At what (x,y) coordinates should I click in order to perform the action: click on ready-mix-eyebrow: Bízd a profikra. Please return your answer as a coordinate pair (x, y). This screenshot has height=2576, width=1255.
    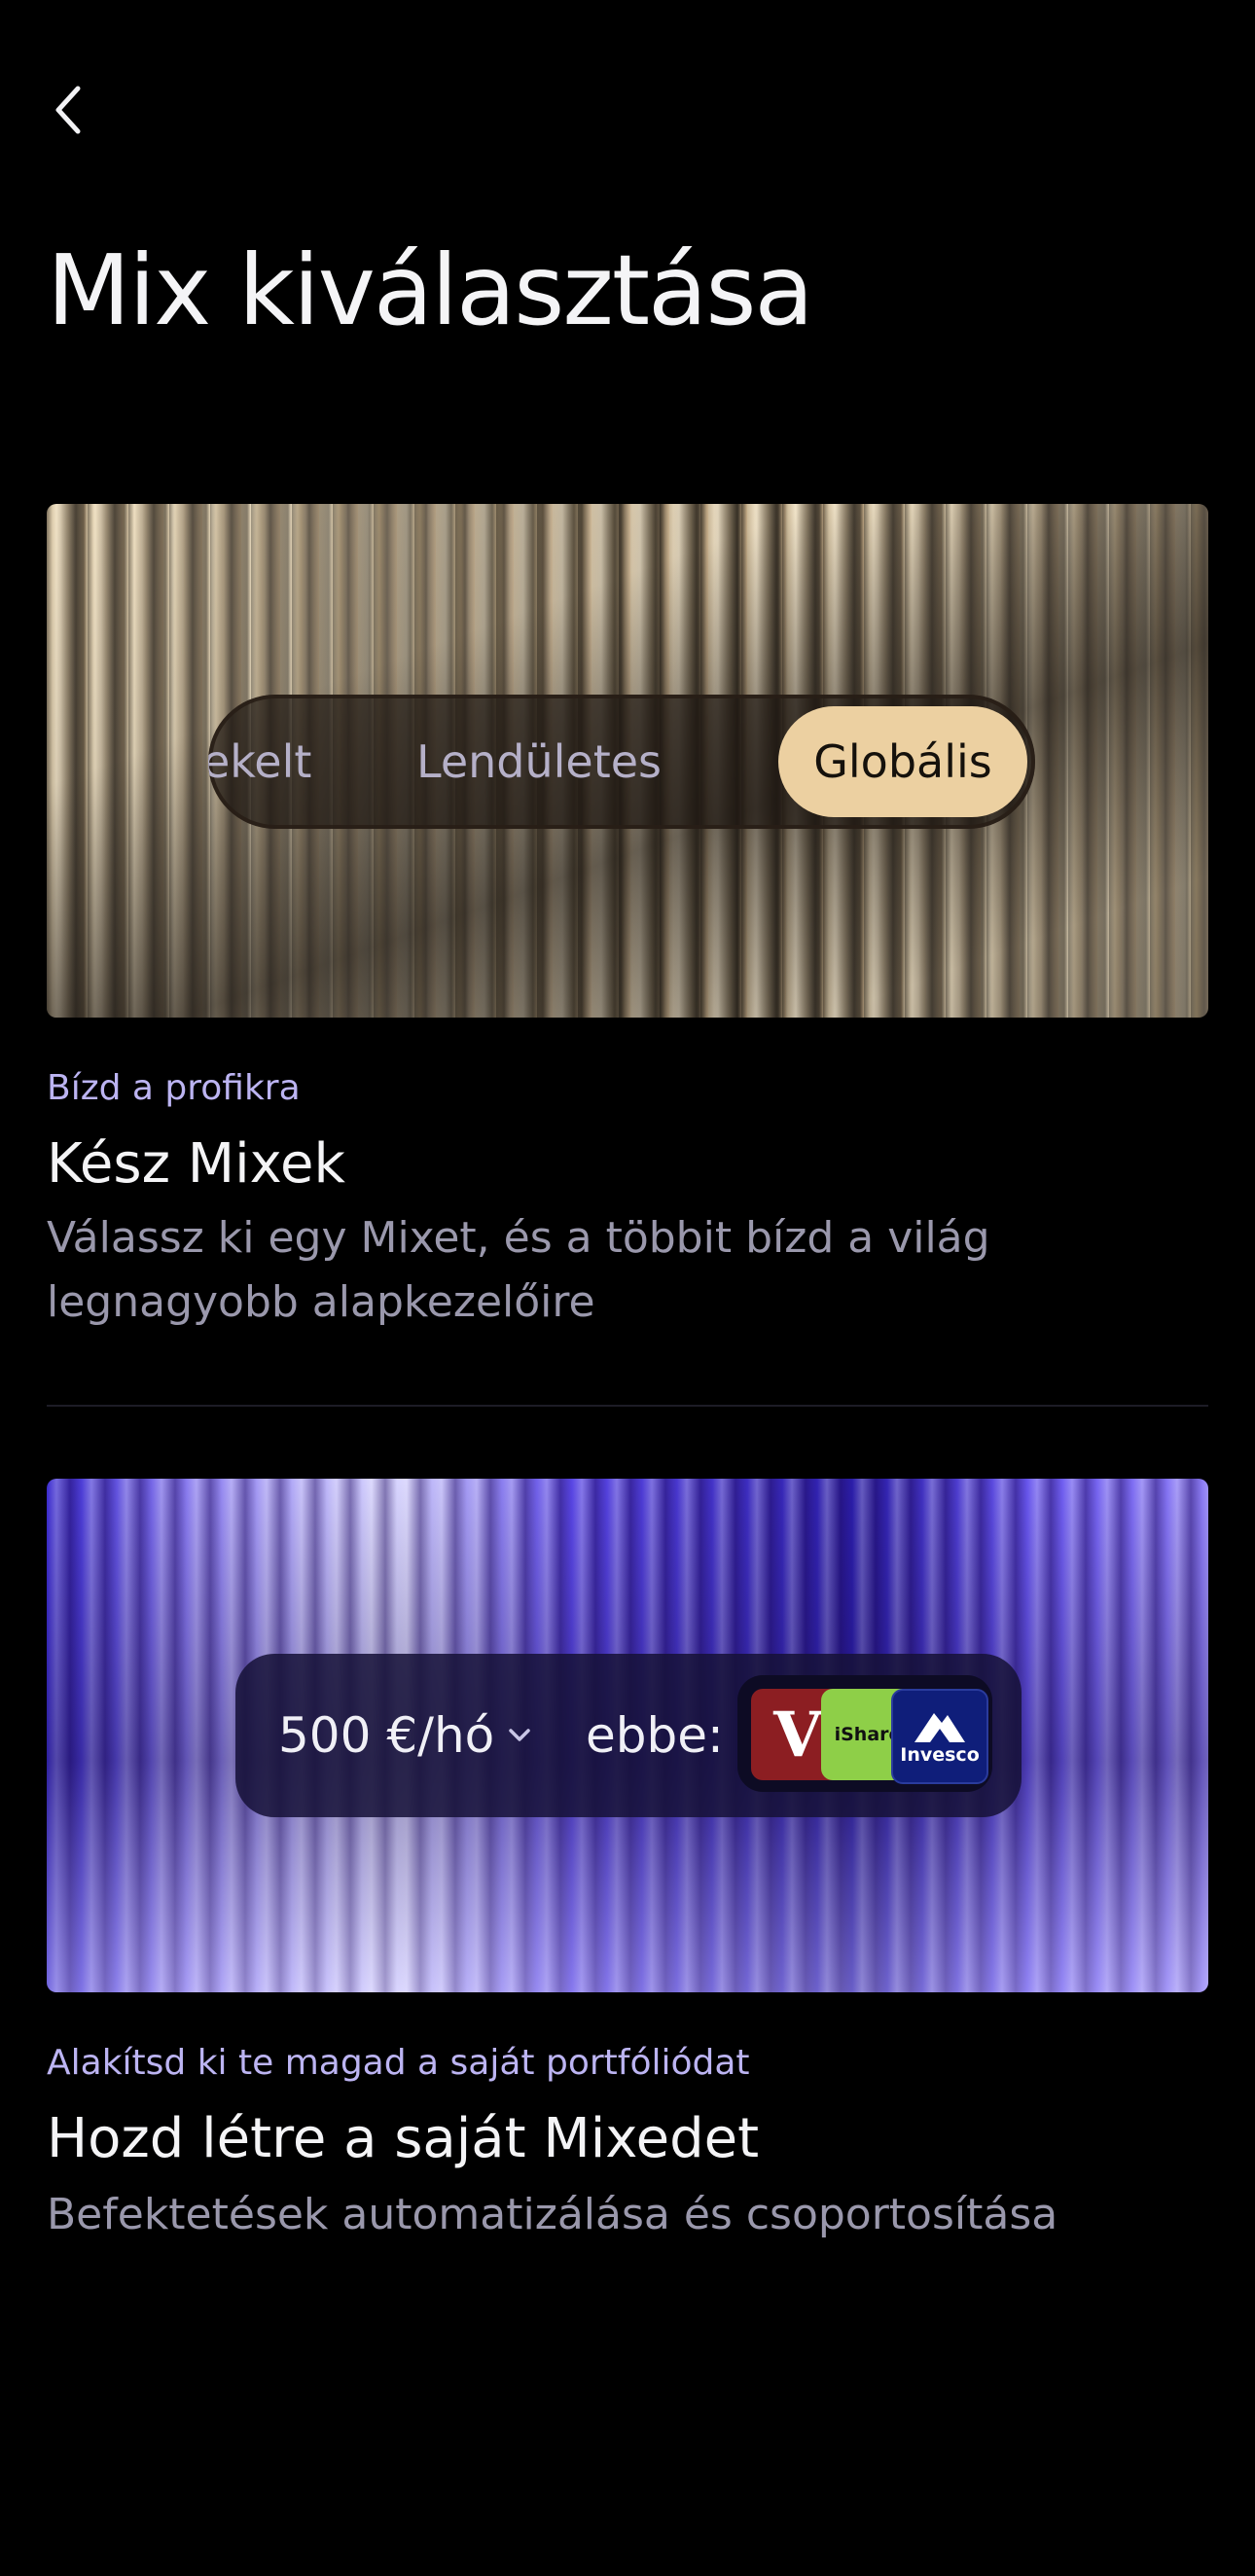
    Looking at the image, I should click on (174, 1088).